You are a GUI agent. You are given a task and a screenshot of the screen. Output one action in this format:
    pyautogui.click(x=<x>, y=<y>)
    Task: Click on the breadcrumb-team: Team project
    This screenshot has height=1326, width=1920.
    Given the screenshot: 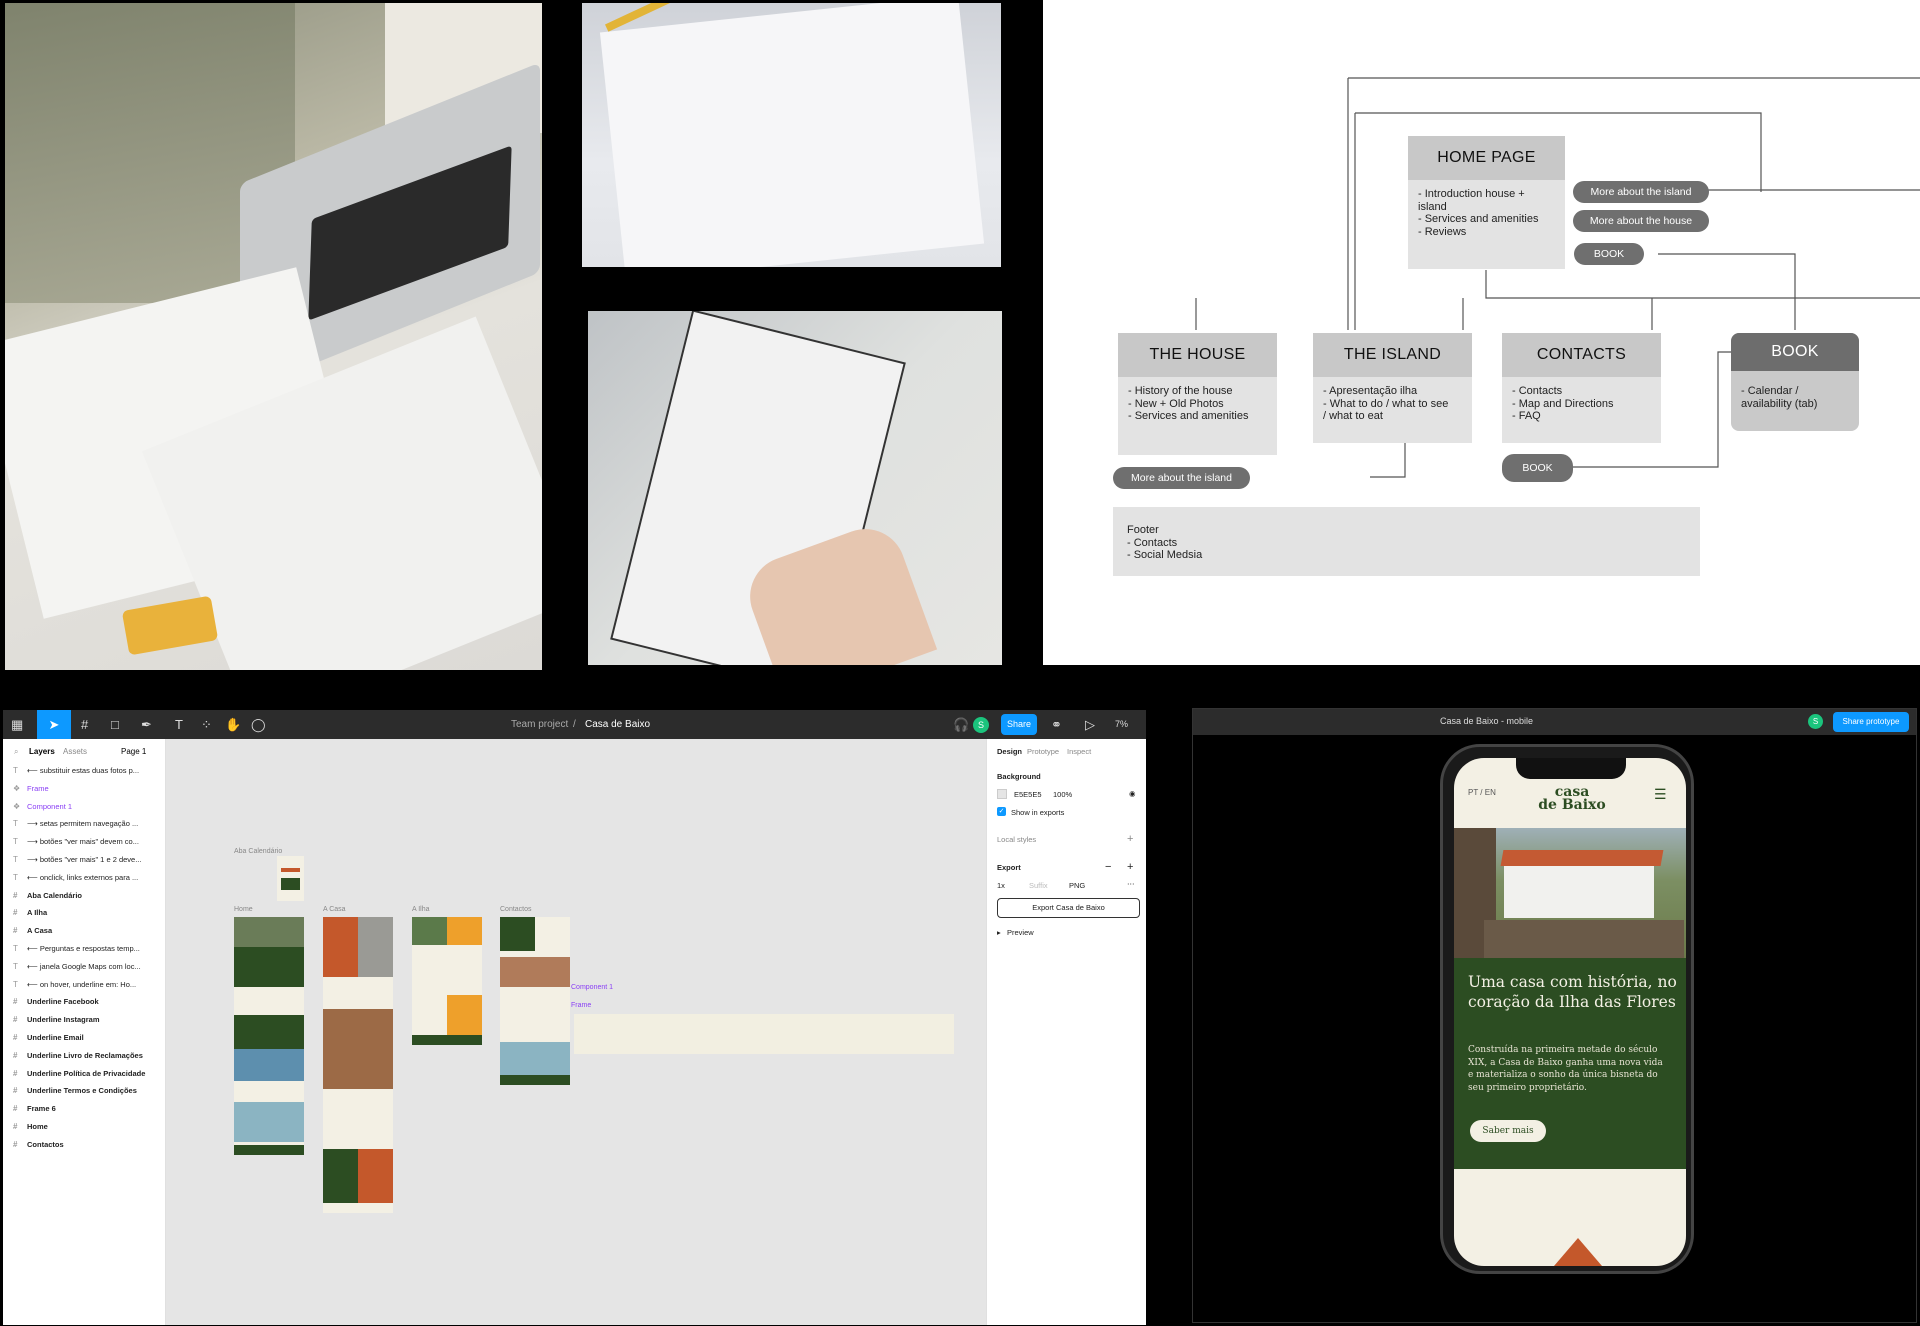 What is the action you would take?
    pyautogui.click(x=539, y=724)
    